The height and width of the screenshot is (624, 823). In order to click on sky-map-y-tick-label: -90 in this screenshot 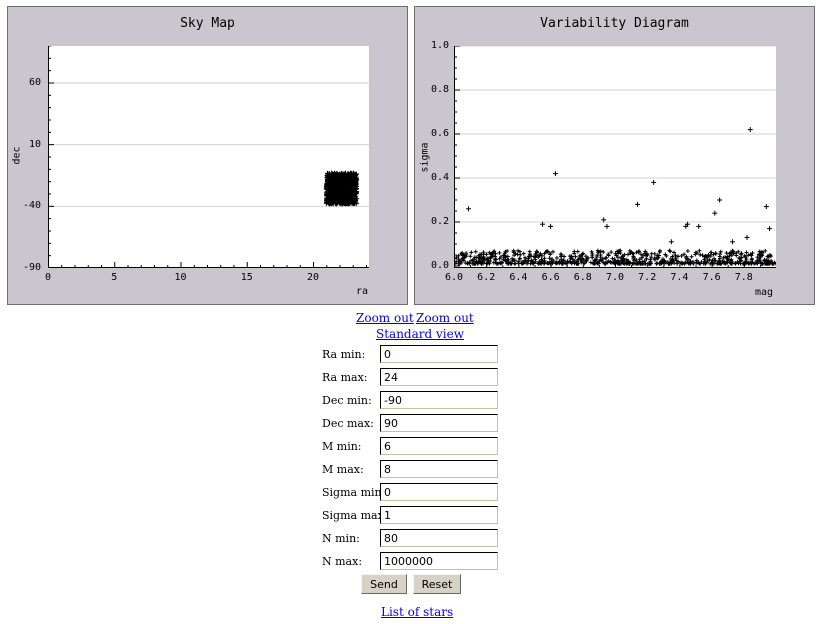, I will do `click(31, 267)`.